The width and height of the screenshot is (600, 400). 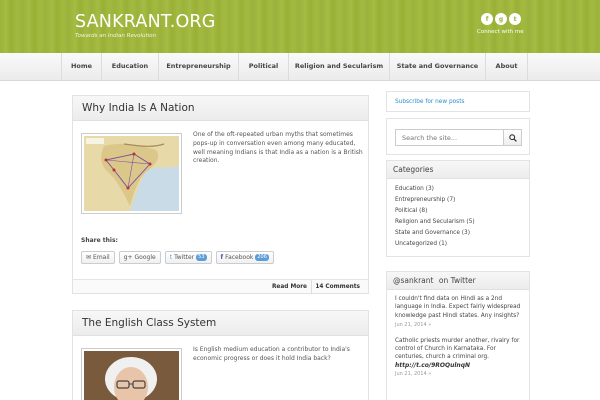 I want to click on twitter-share-count: 53, so click(x=201, y=257).